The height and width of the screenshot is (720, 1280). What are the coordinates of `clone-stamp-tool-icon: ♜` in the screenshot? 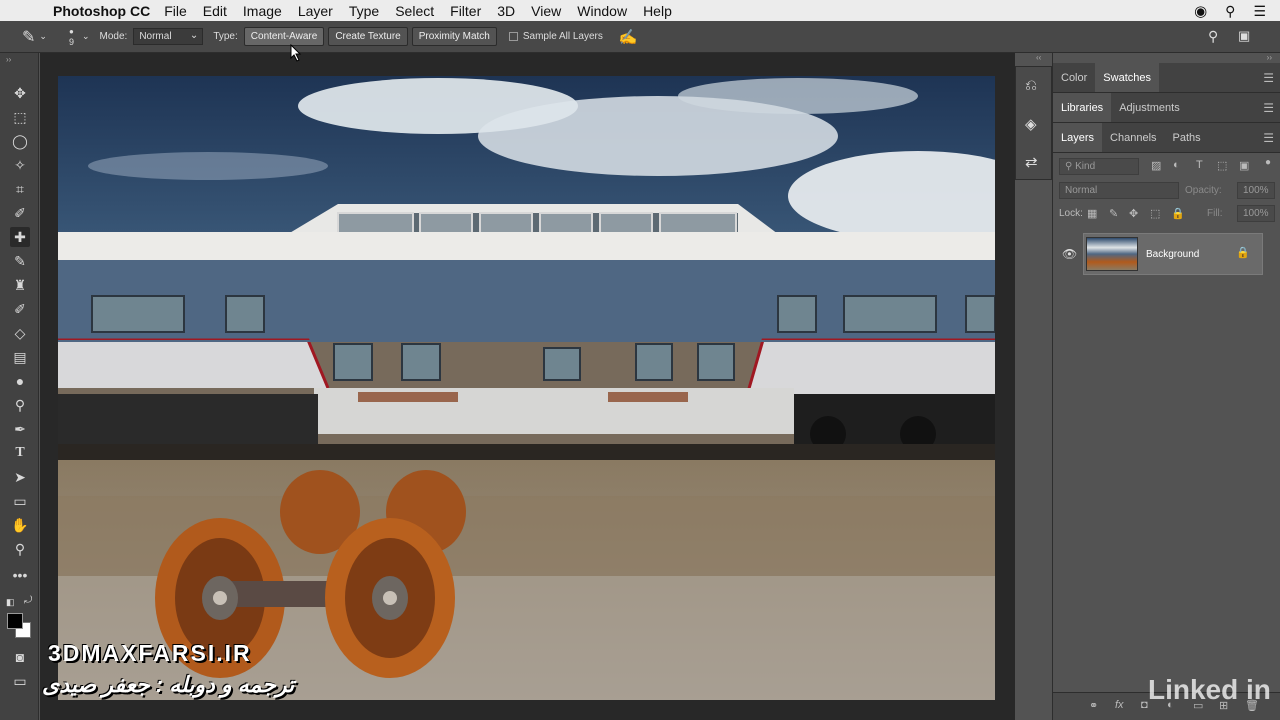 It's located at (20, 285).